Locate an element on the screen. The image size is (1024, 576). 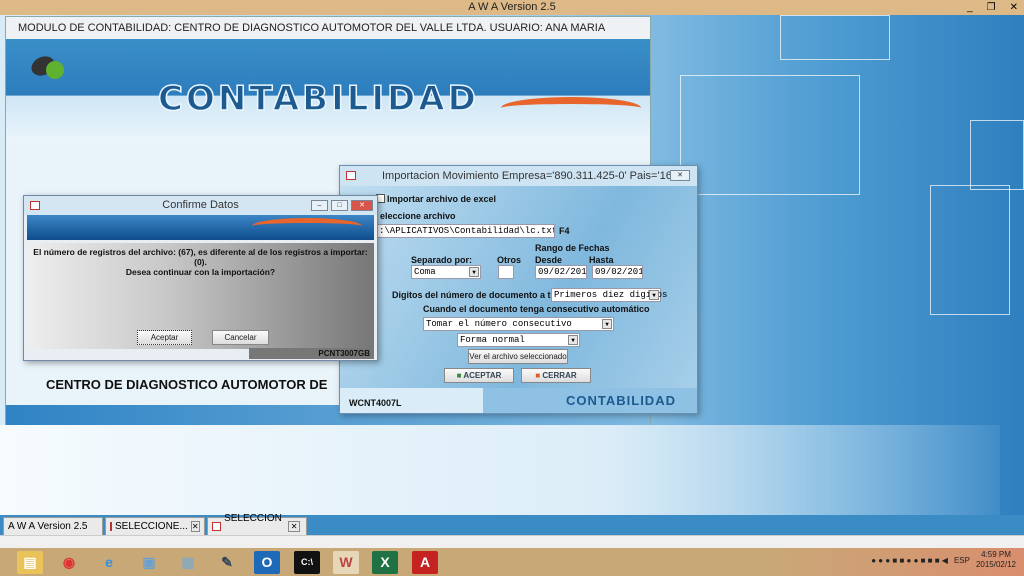
separator-select: Coma ▼ is located at coordinates (446, 272).